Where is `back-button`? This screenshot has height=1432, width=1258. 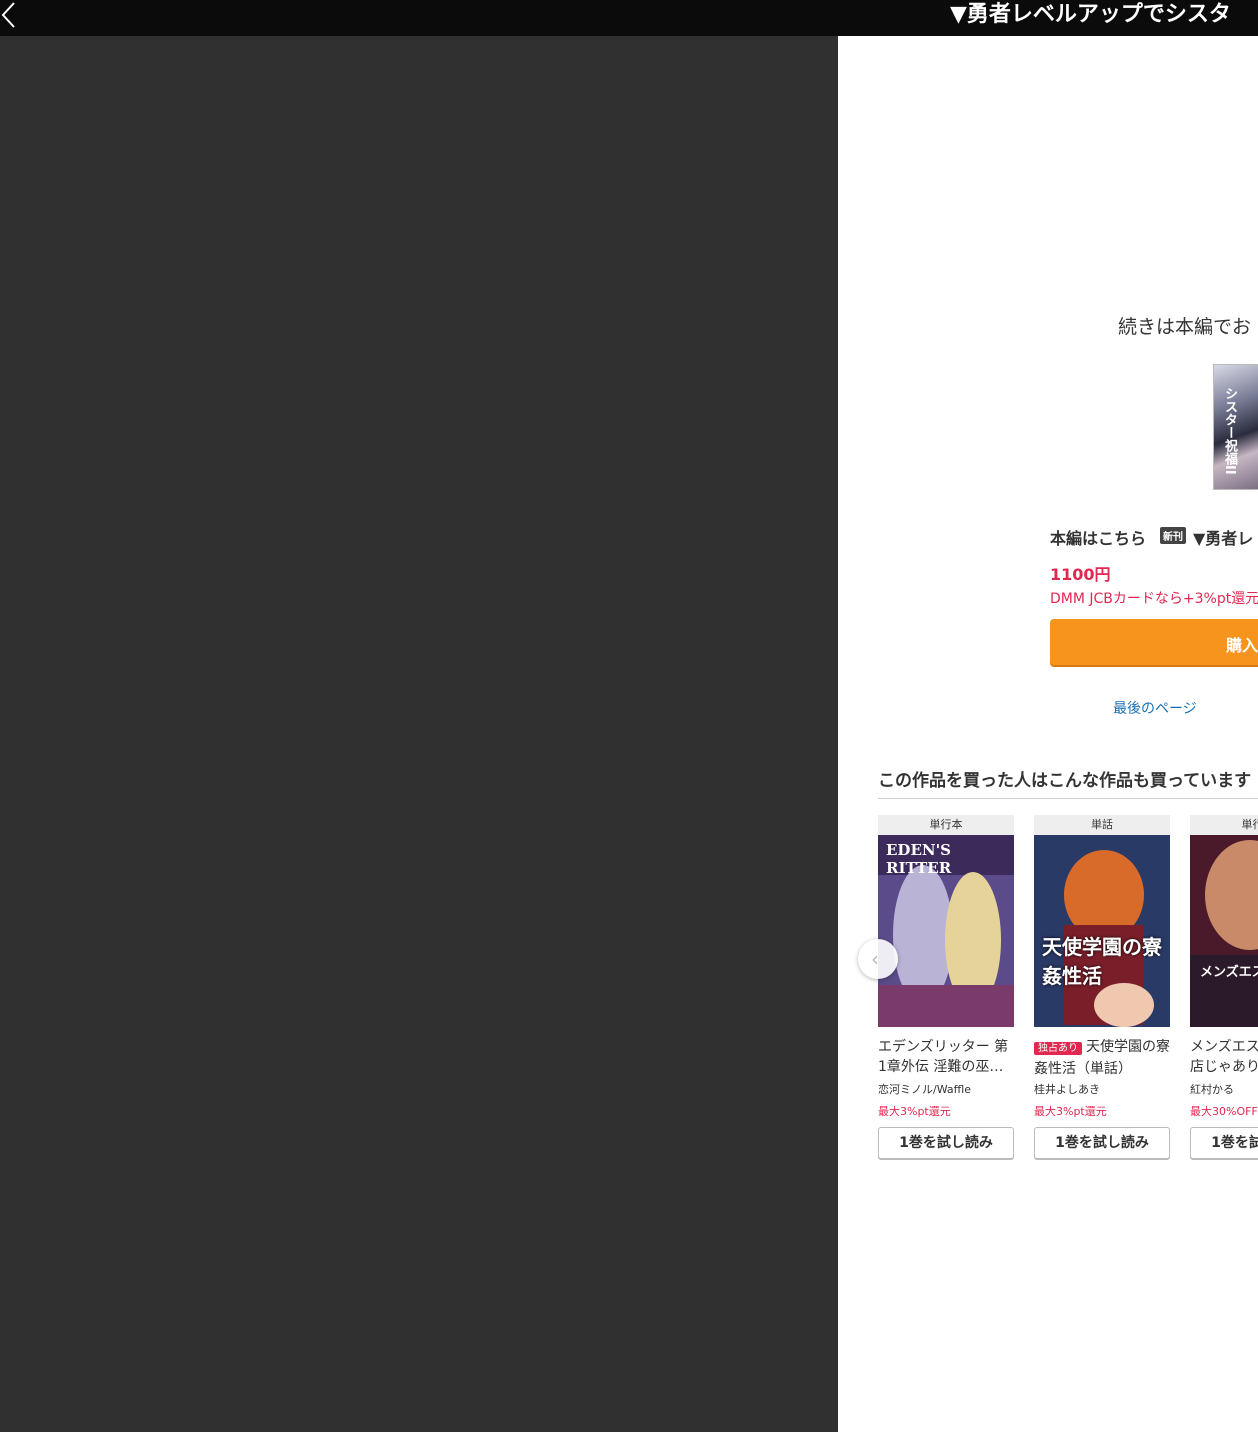
back-button is located at coordinates (12, 15).